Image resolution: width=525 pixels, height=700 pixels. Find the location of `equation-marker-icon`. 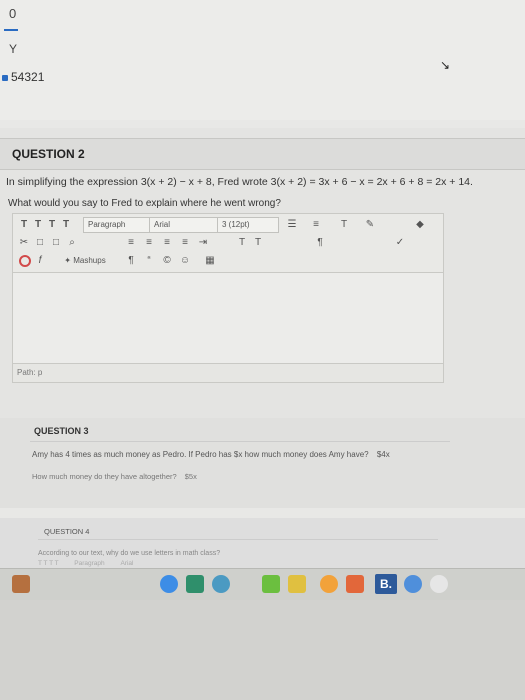

equation-marker-icon is located at coordinates (5, 78).